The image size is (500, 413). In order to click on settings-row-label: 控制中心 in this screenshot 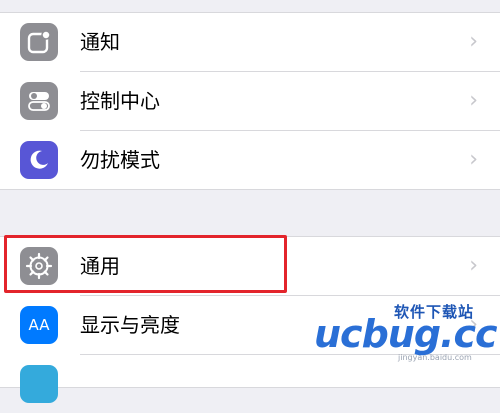, I will do `click(120, 101)`.